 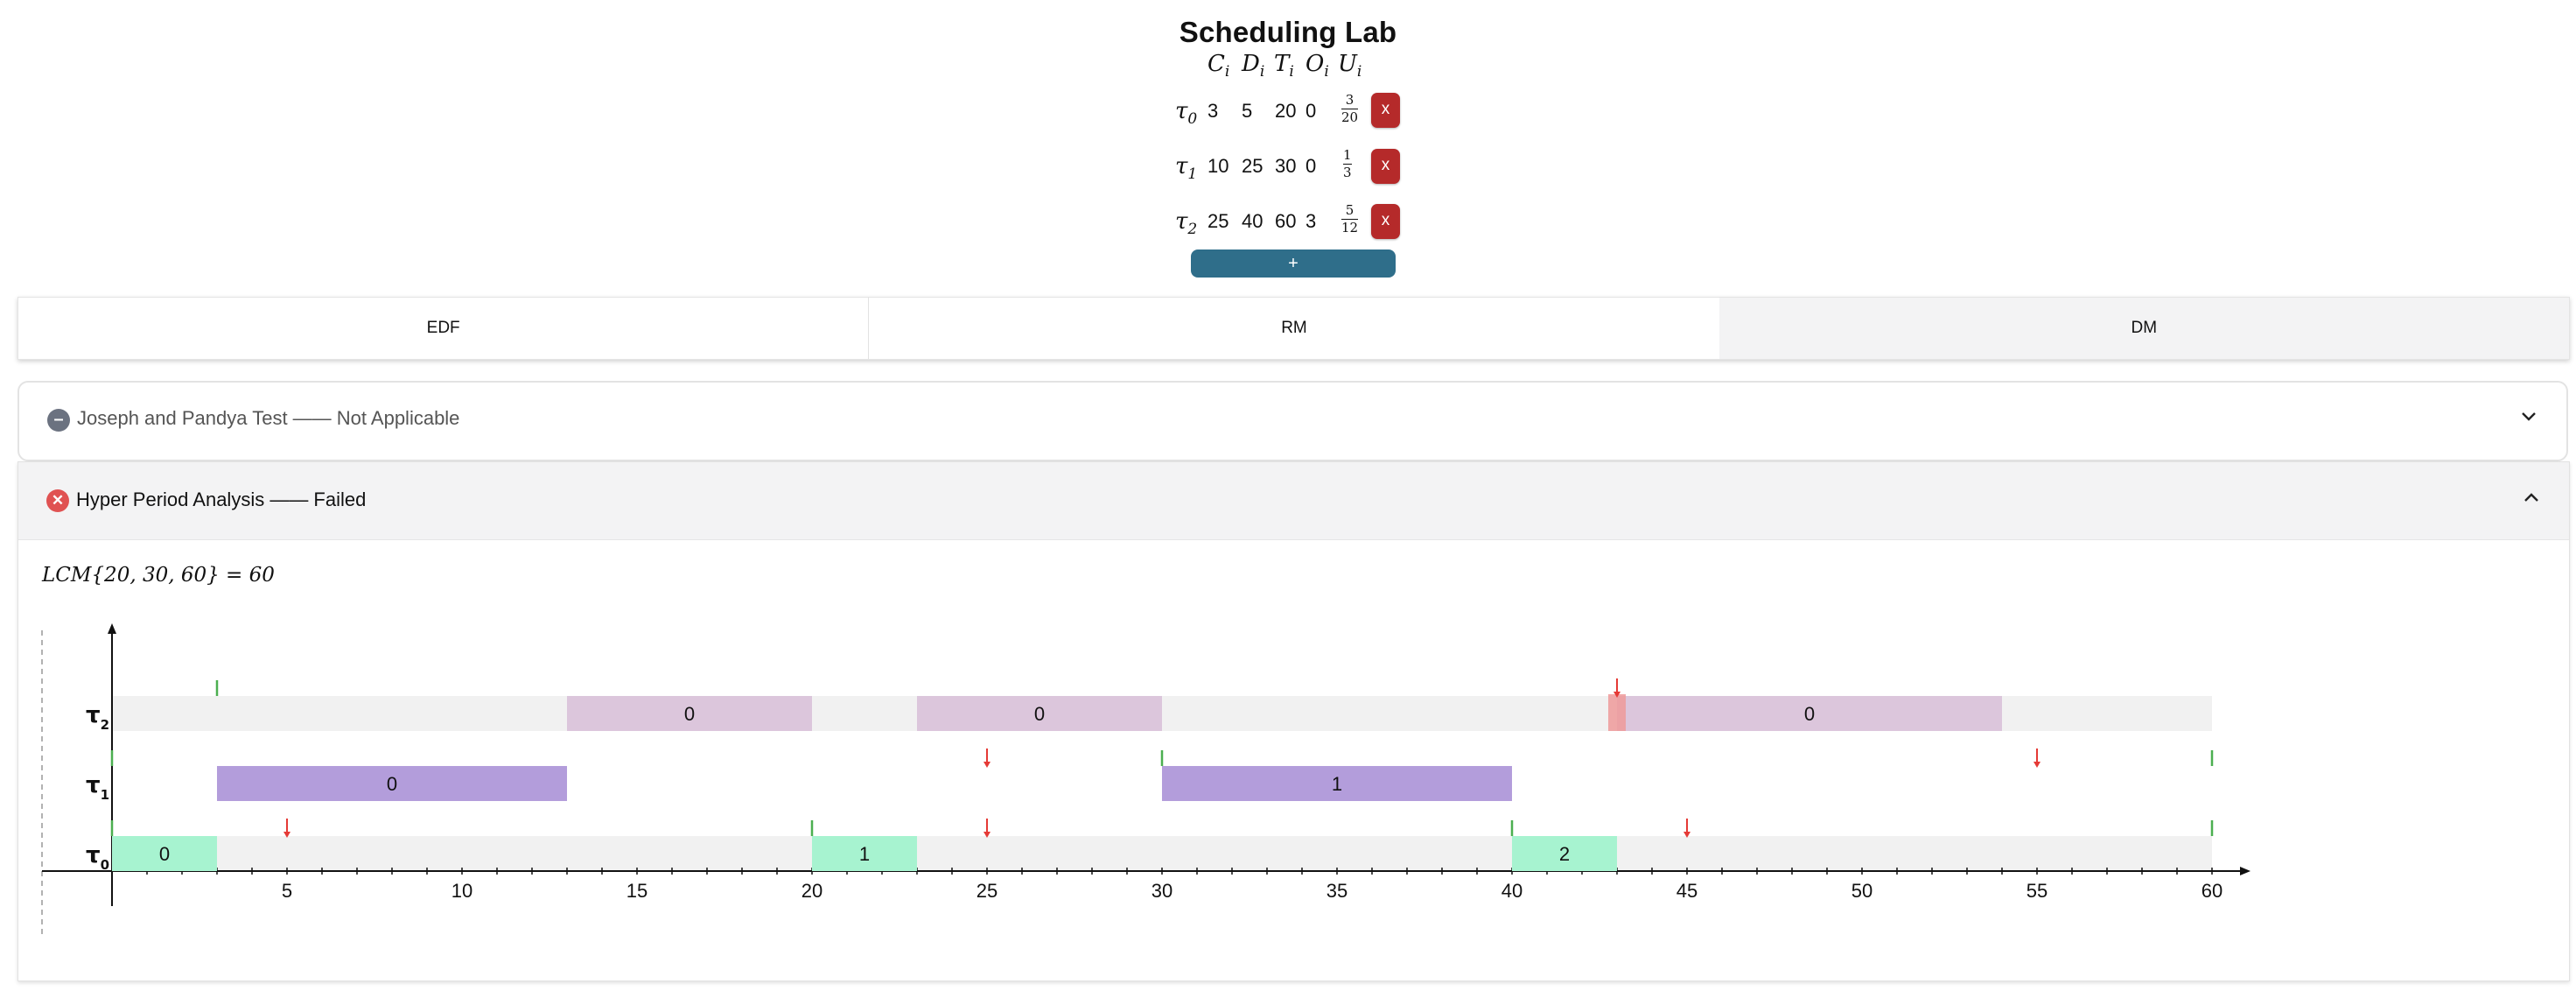 What do you see at coordinates (1311, 221) in the screenshot?
I see `task-2-o: 3` at bounding box center [1311, 221].